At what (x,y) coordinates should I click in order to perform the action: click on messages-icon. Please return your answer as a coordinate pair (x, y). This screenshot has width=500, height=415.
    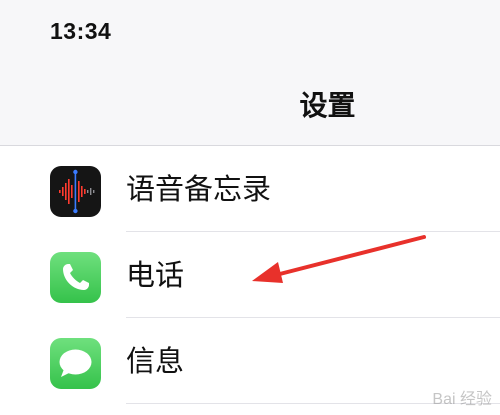
    Looking at the image, I should click on (75, 363).